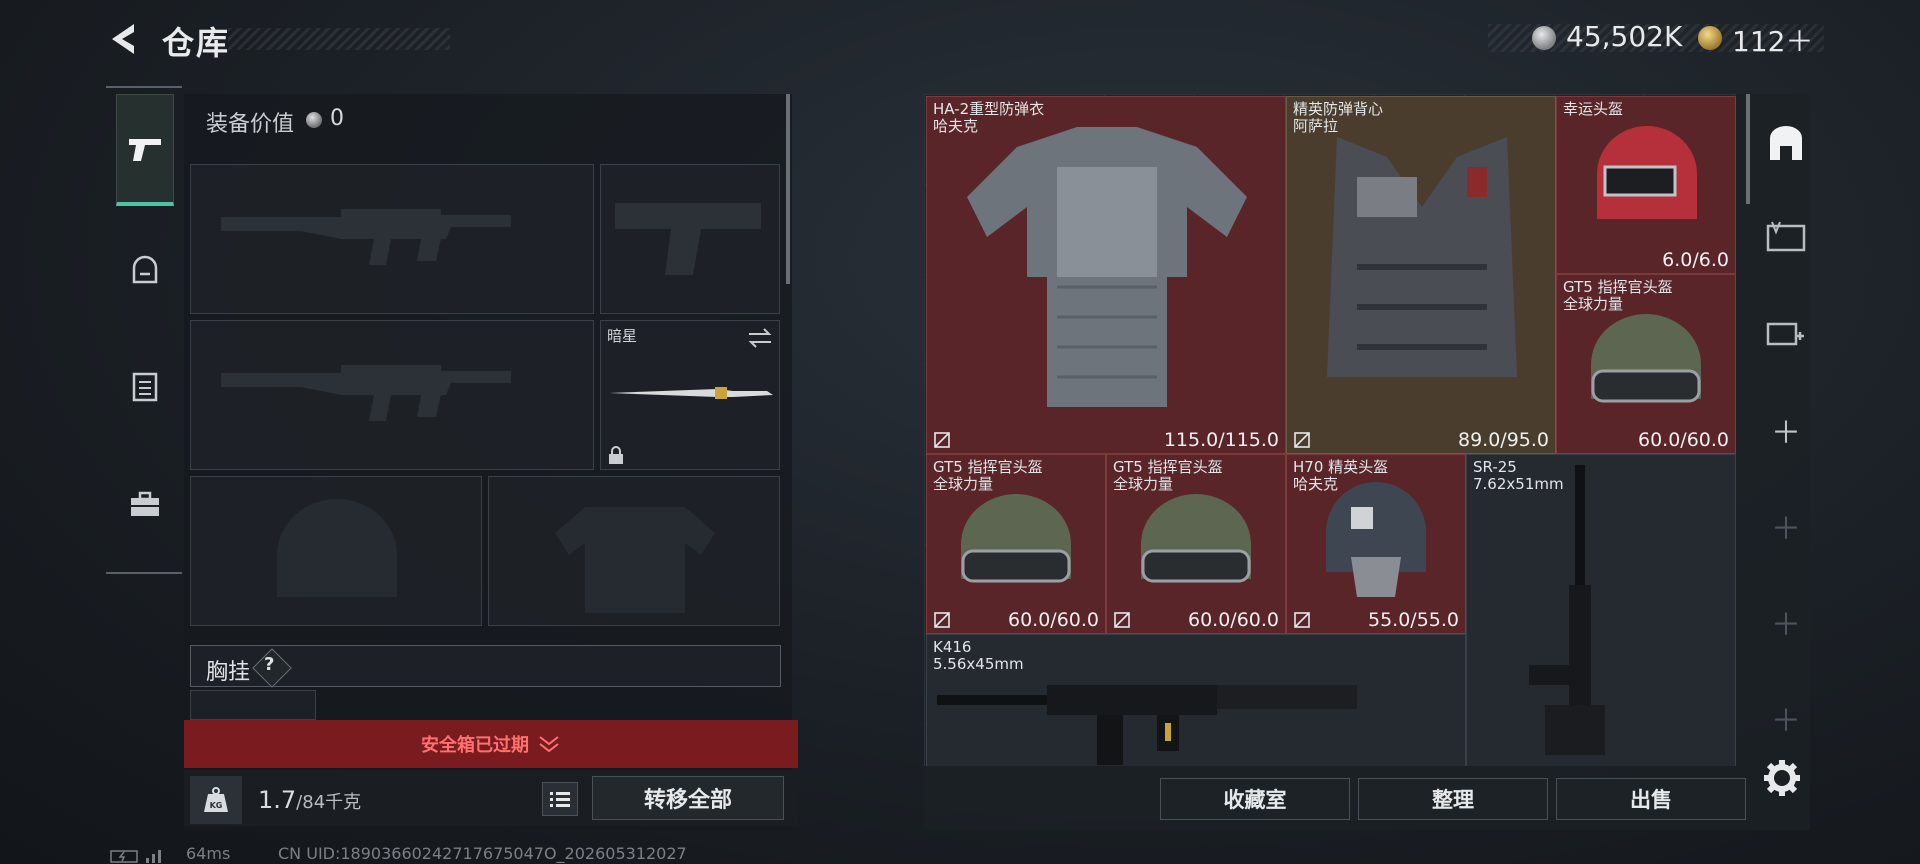 The image size is (1920, 864). I want to click on lock-icon, so click(616, 455).